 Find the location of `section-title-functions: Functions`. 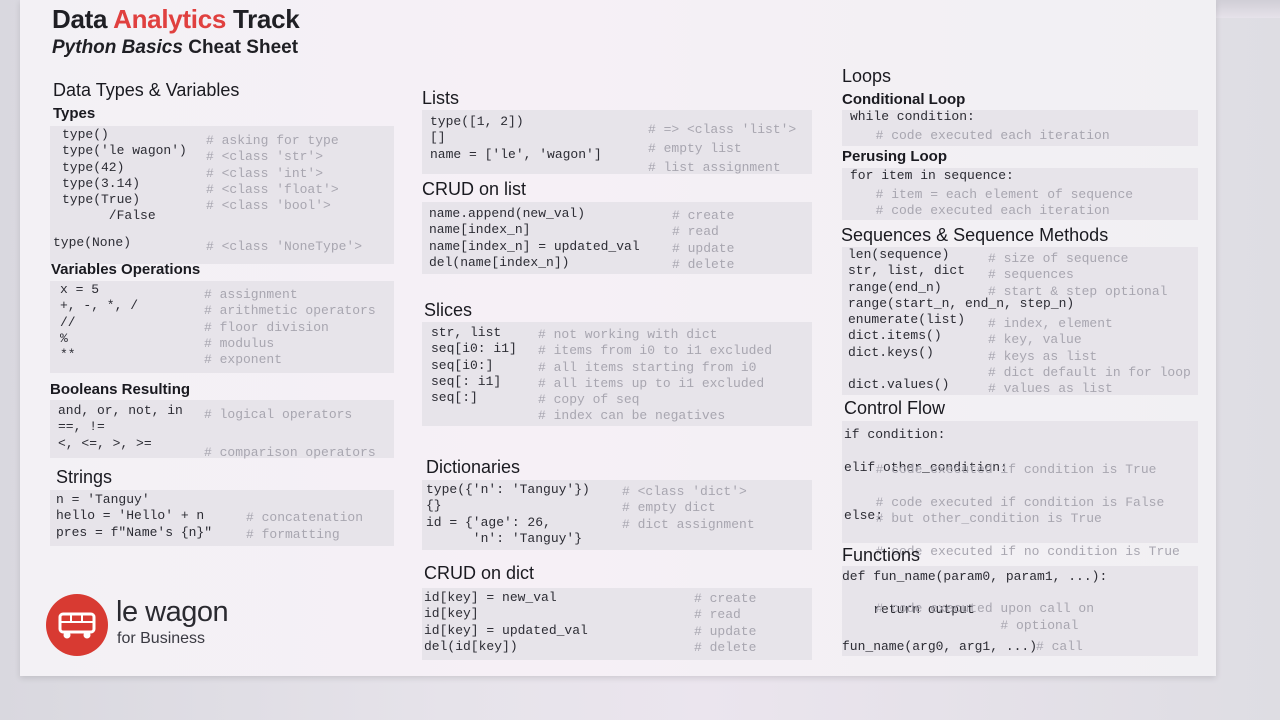

section-title-functions: Functions is located at coordinates (881, 555).